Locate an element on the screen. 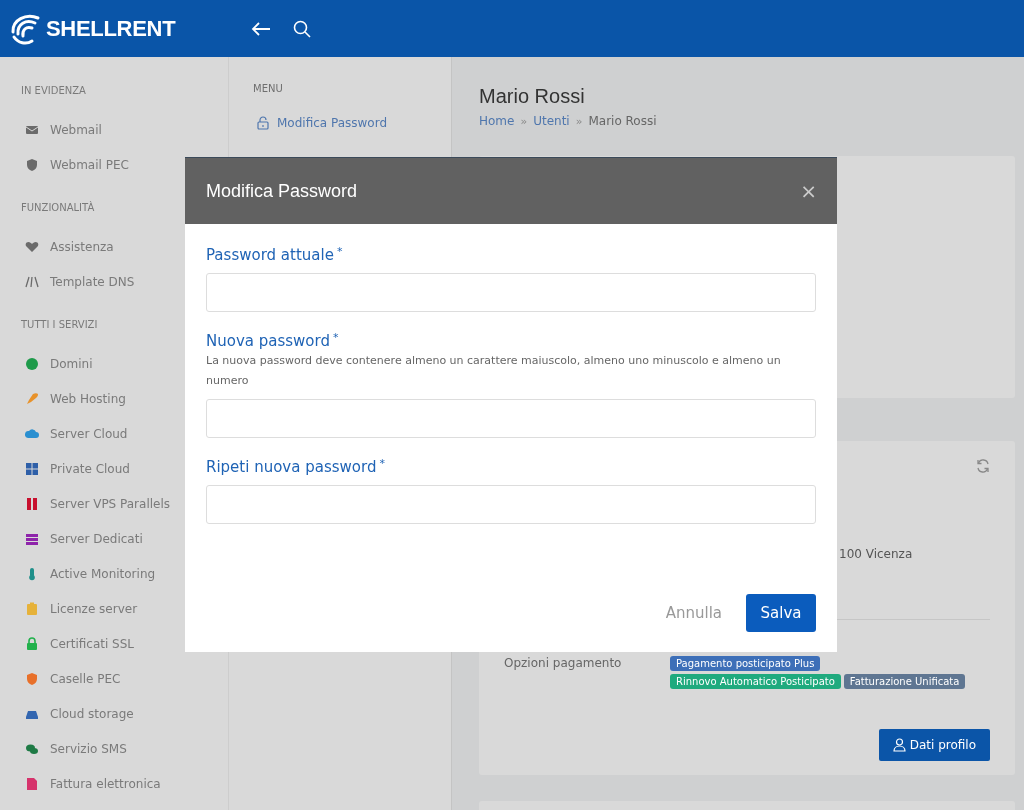  profile-button: Dati profilo is located at coordinates (934, 745).